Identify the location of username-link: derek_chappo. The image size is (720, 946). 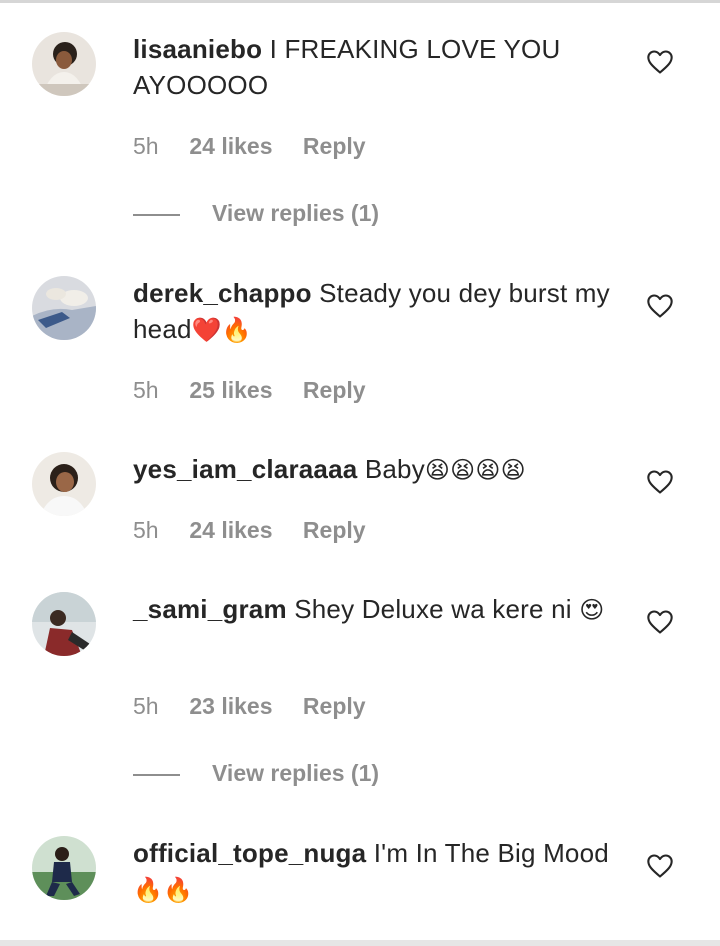
(222, 293).